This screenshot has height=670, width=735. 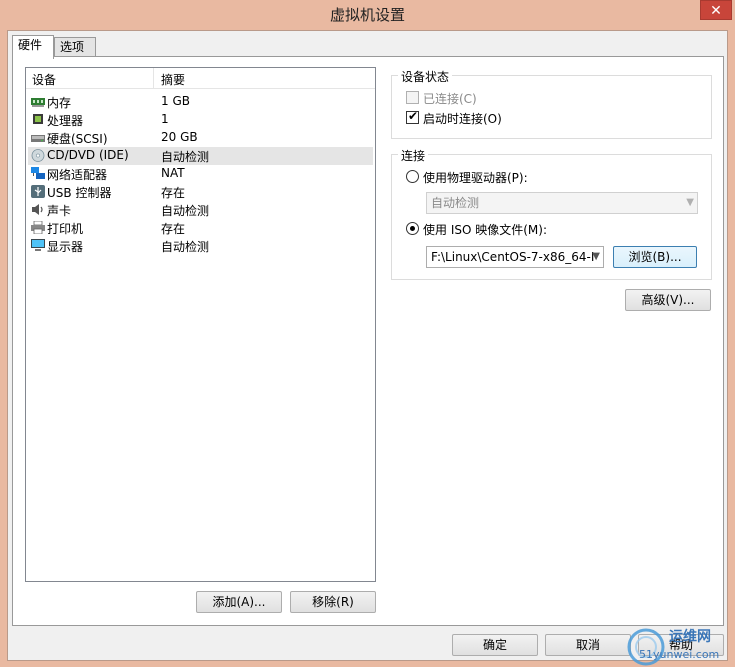 I want to click on device-row-processor: 处理器 1, so click(x=200, y=120).